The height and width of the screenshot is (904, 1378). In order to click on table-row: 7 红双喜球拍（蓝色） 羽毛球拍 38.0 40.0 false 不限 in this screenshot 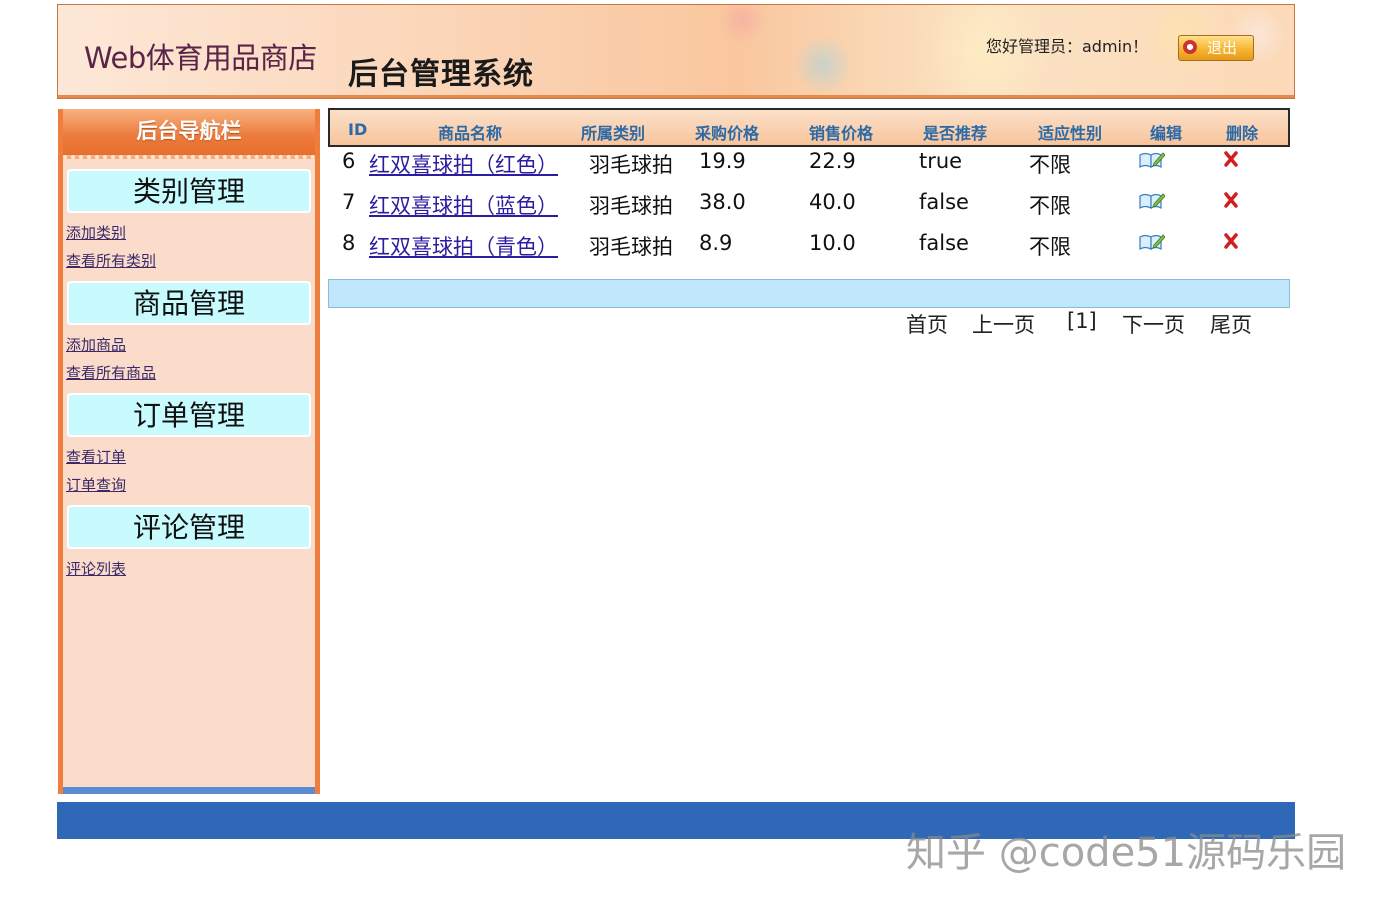, I will do `click(809, 210)`.